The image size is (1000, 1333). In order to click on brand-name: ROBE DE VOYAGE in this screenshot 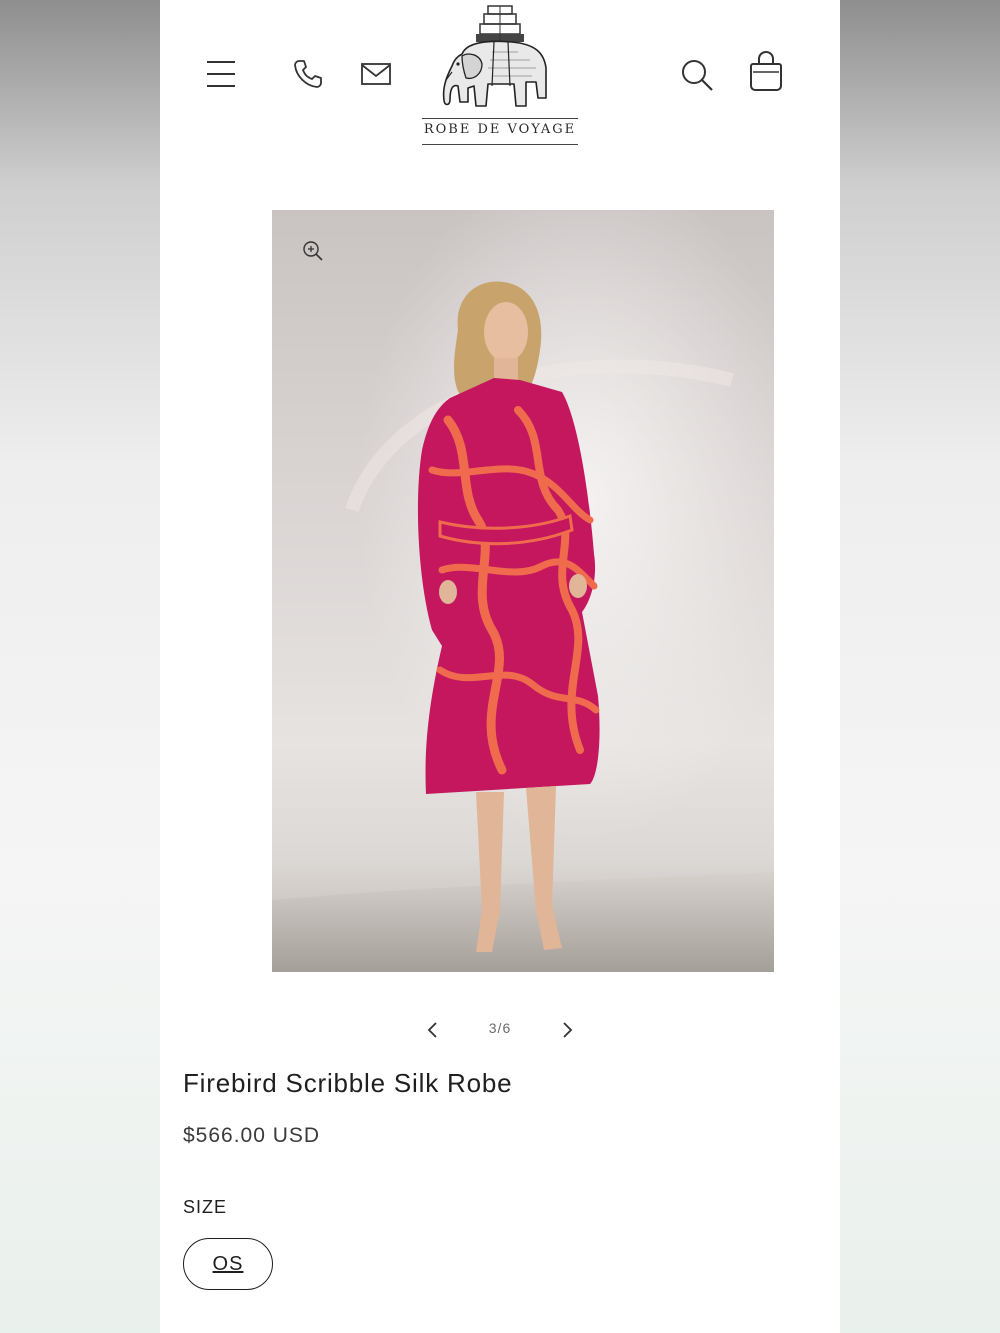, I will do `click(500, 129)`.